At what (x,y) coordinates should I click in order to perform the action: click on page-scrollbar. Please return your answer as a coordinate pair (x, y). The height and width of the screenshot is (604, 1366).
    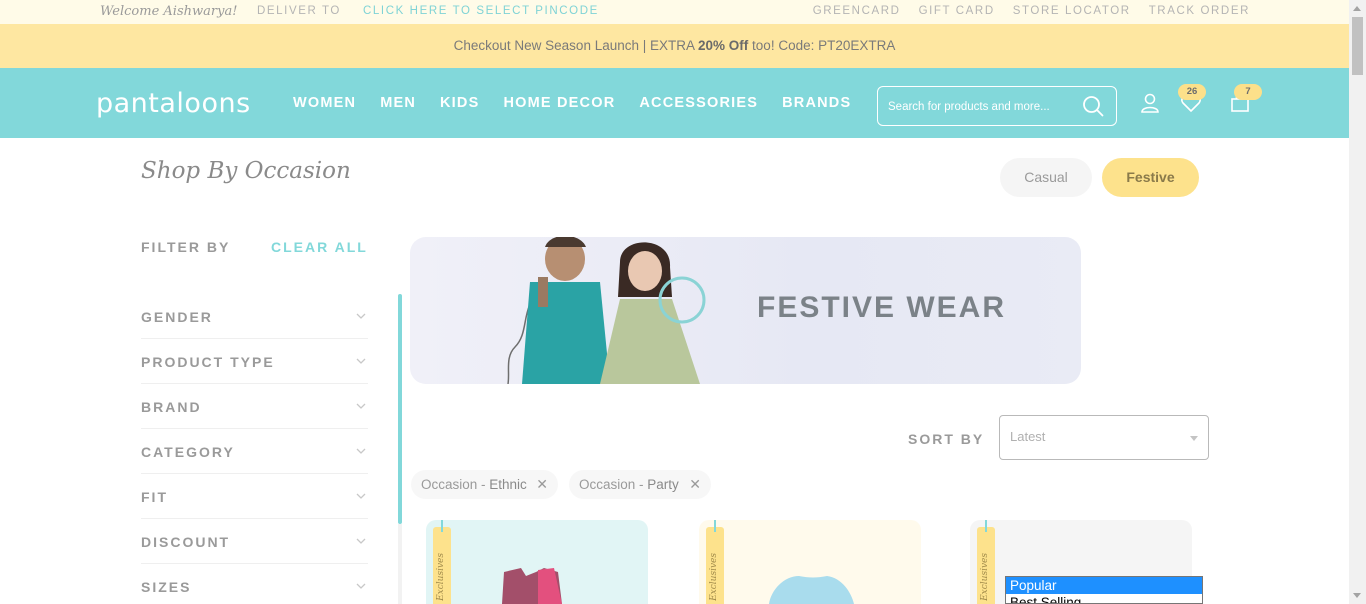
    Looking at the image, I should click on (1357, 302).